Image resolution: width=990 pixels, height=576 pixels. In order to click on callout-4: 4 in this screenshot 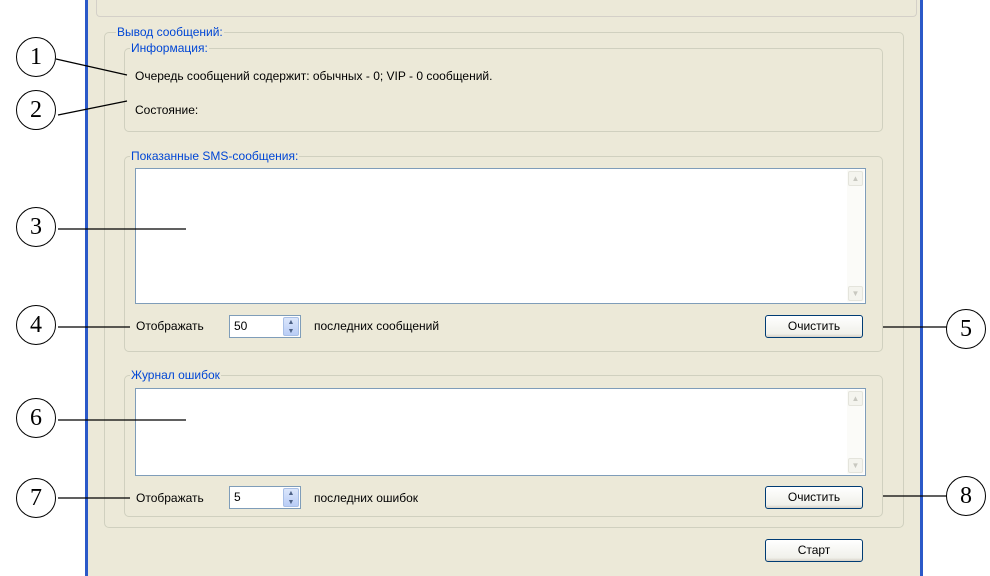, I will do `click(36, 325)`.